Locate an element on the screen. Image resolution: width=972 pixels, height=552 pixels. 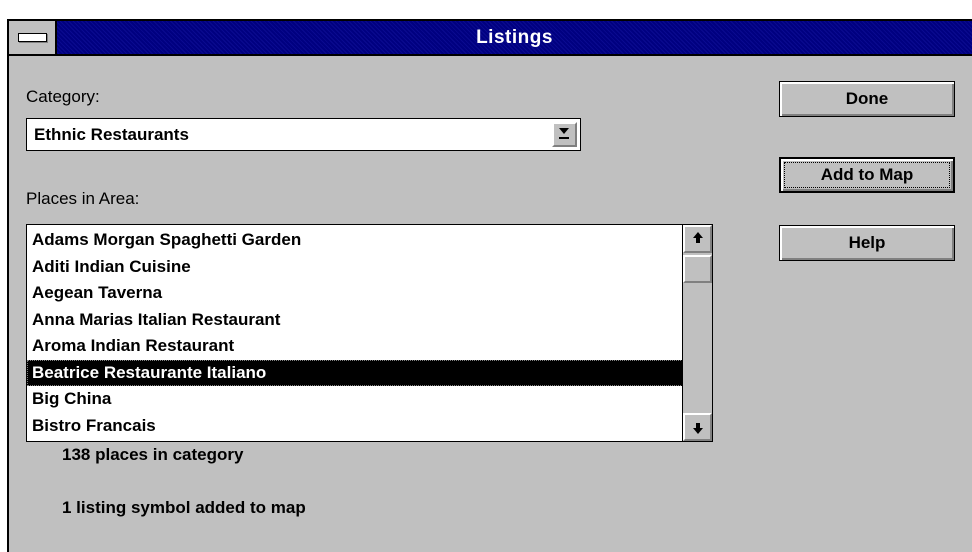
done-button: Done is located at coordinates (867, 99).